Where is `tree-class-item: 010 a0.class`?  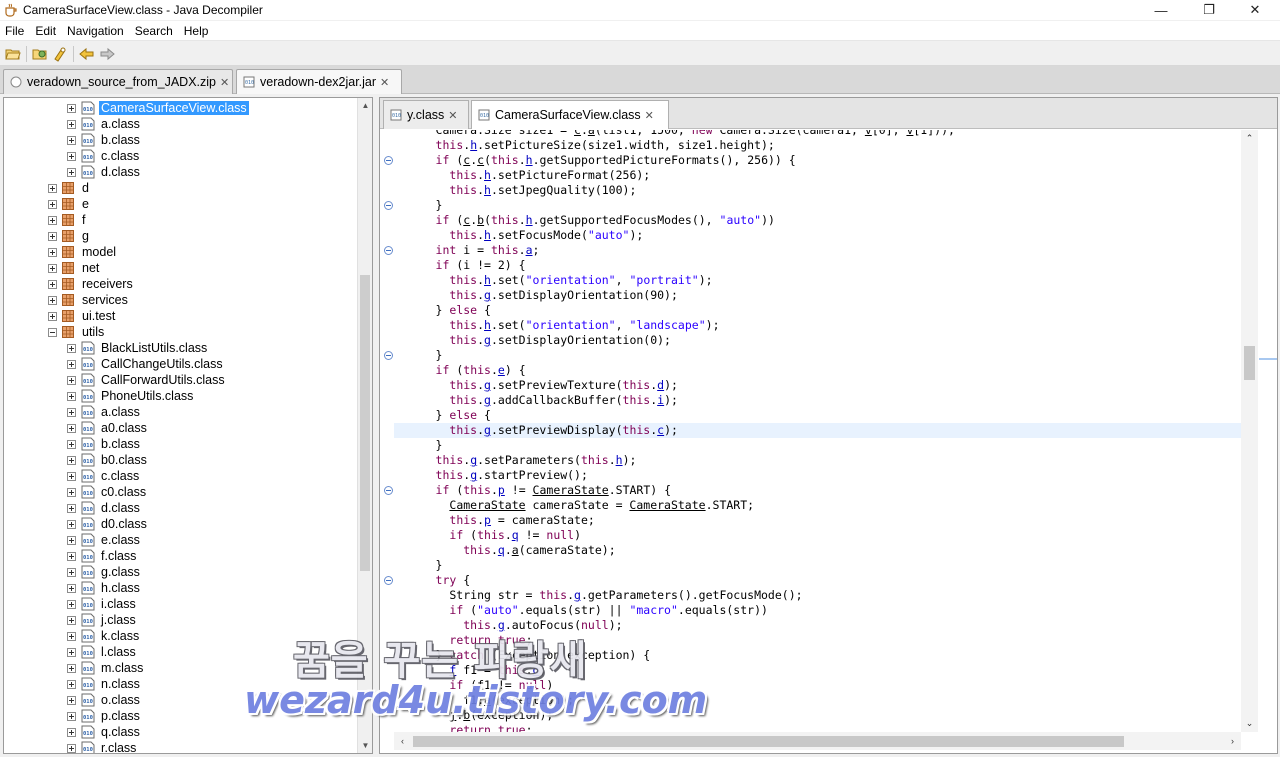 tree-class-item: 010 a0.class is located at coordinates (108, 428).